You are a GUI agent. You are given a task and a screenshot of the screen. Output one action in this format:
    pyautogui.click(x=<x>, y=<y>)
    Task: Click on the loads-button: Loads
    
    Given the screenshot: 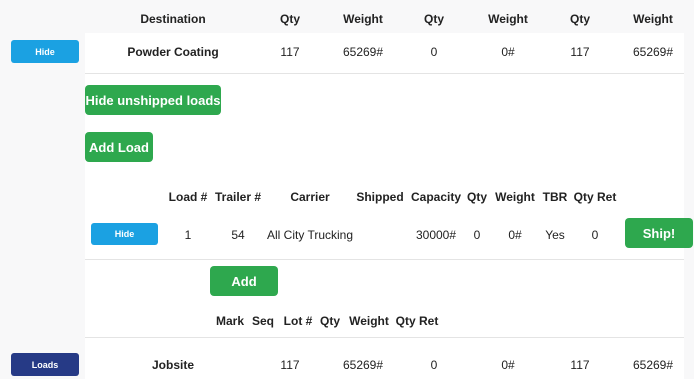 What is the action you would take?
    pyautogui.click(x=45, y=364)
    